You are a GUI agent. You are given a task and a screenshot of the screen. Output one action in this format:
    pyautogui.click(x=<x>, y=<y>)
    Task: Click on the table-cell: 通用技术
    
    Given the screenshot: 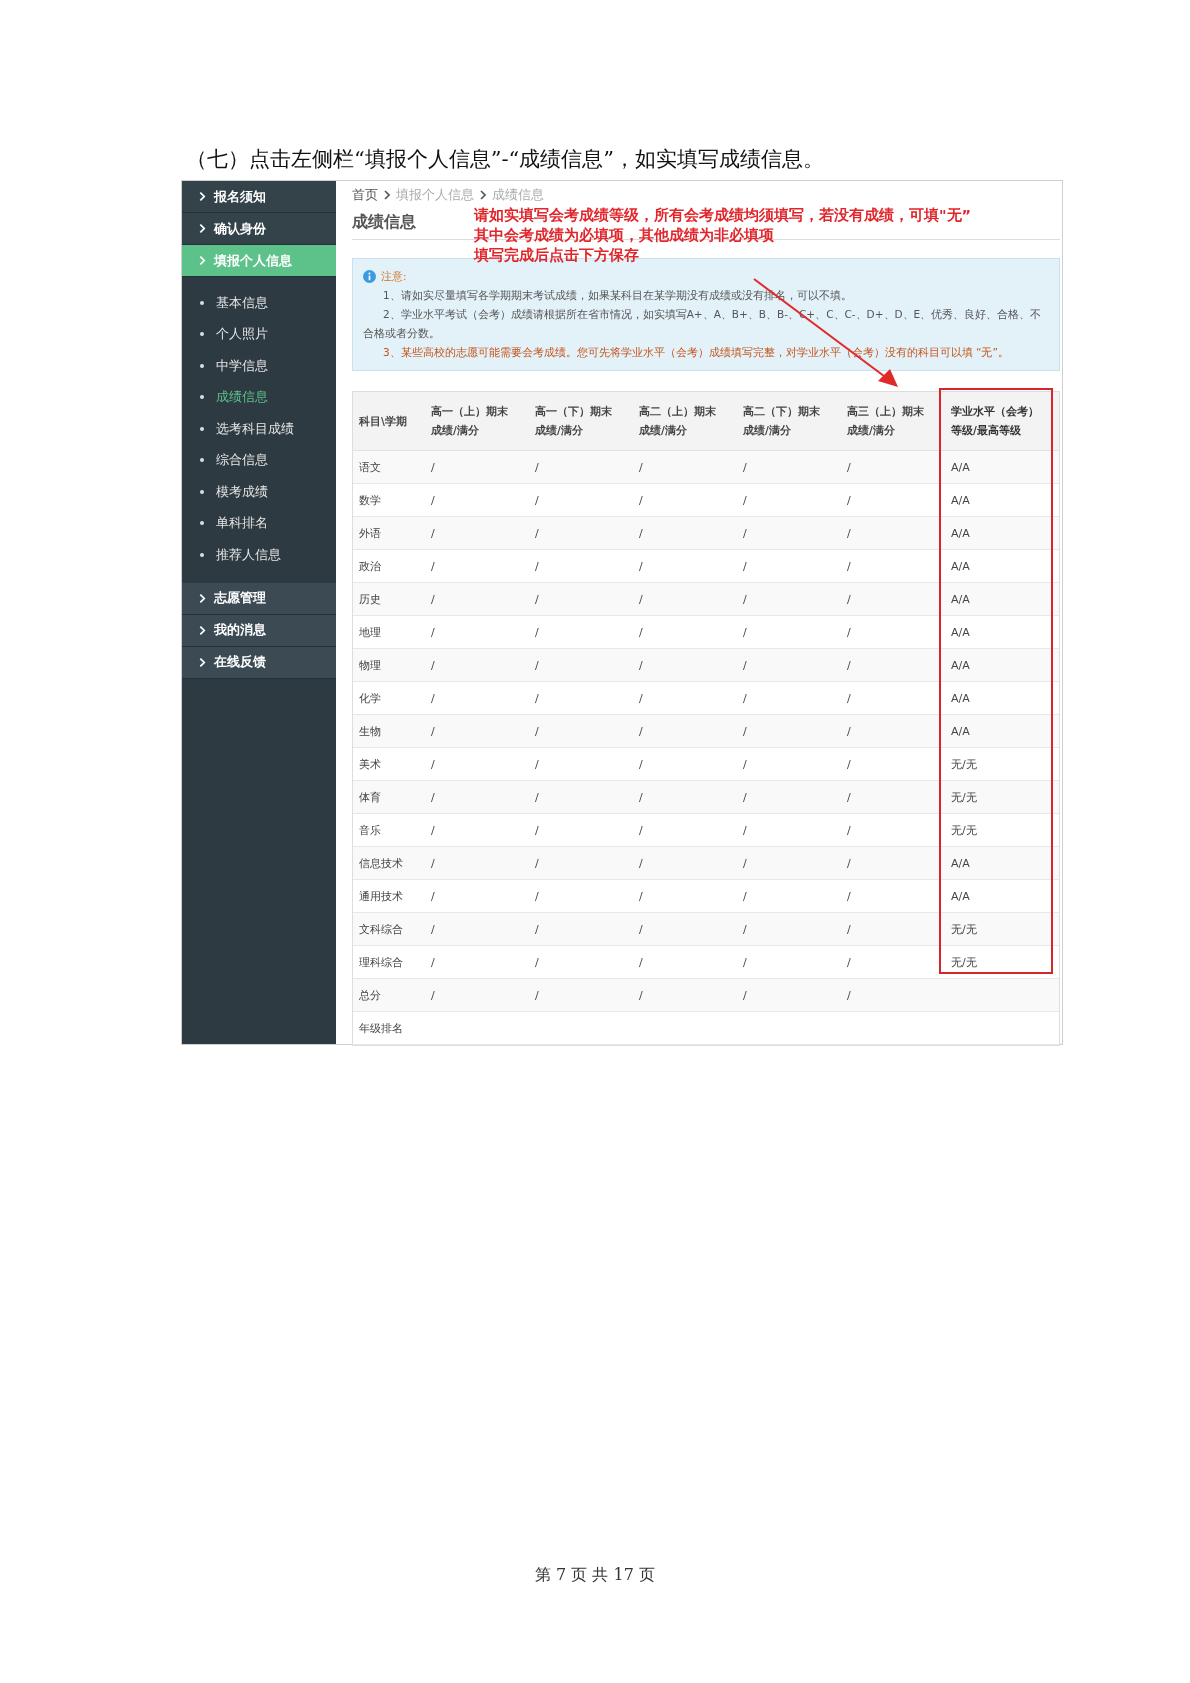 What is the action you would take?
    pyautogui.click(x=381, y=896)
    